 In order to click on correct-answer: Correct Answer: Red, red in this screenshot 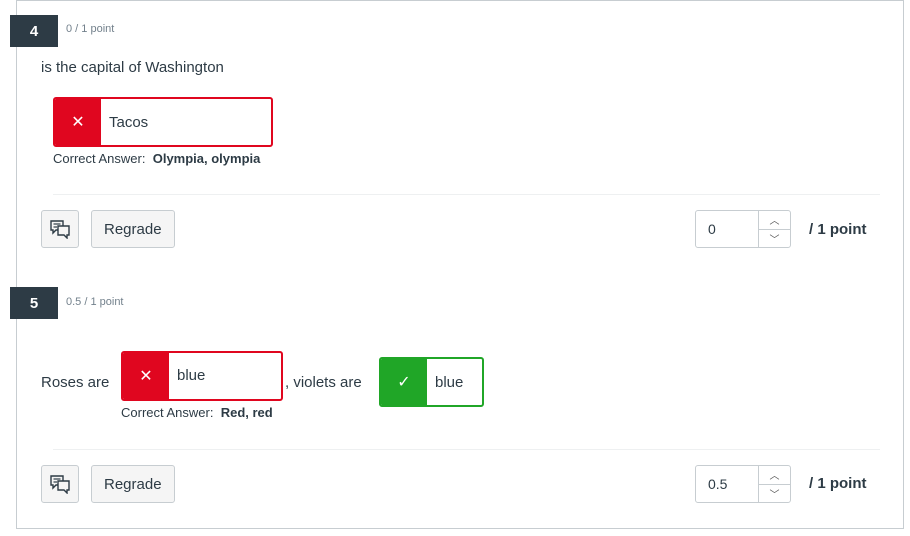, I will do `click(197, 412)`.